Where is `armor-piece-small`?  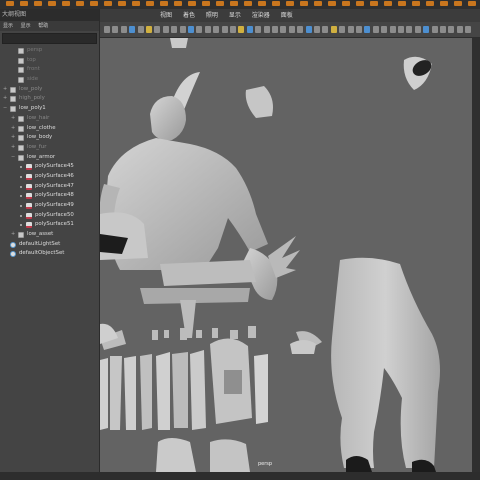 armor-piece-small is located at coordinates (259, 102).